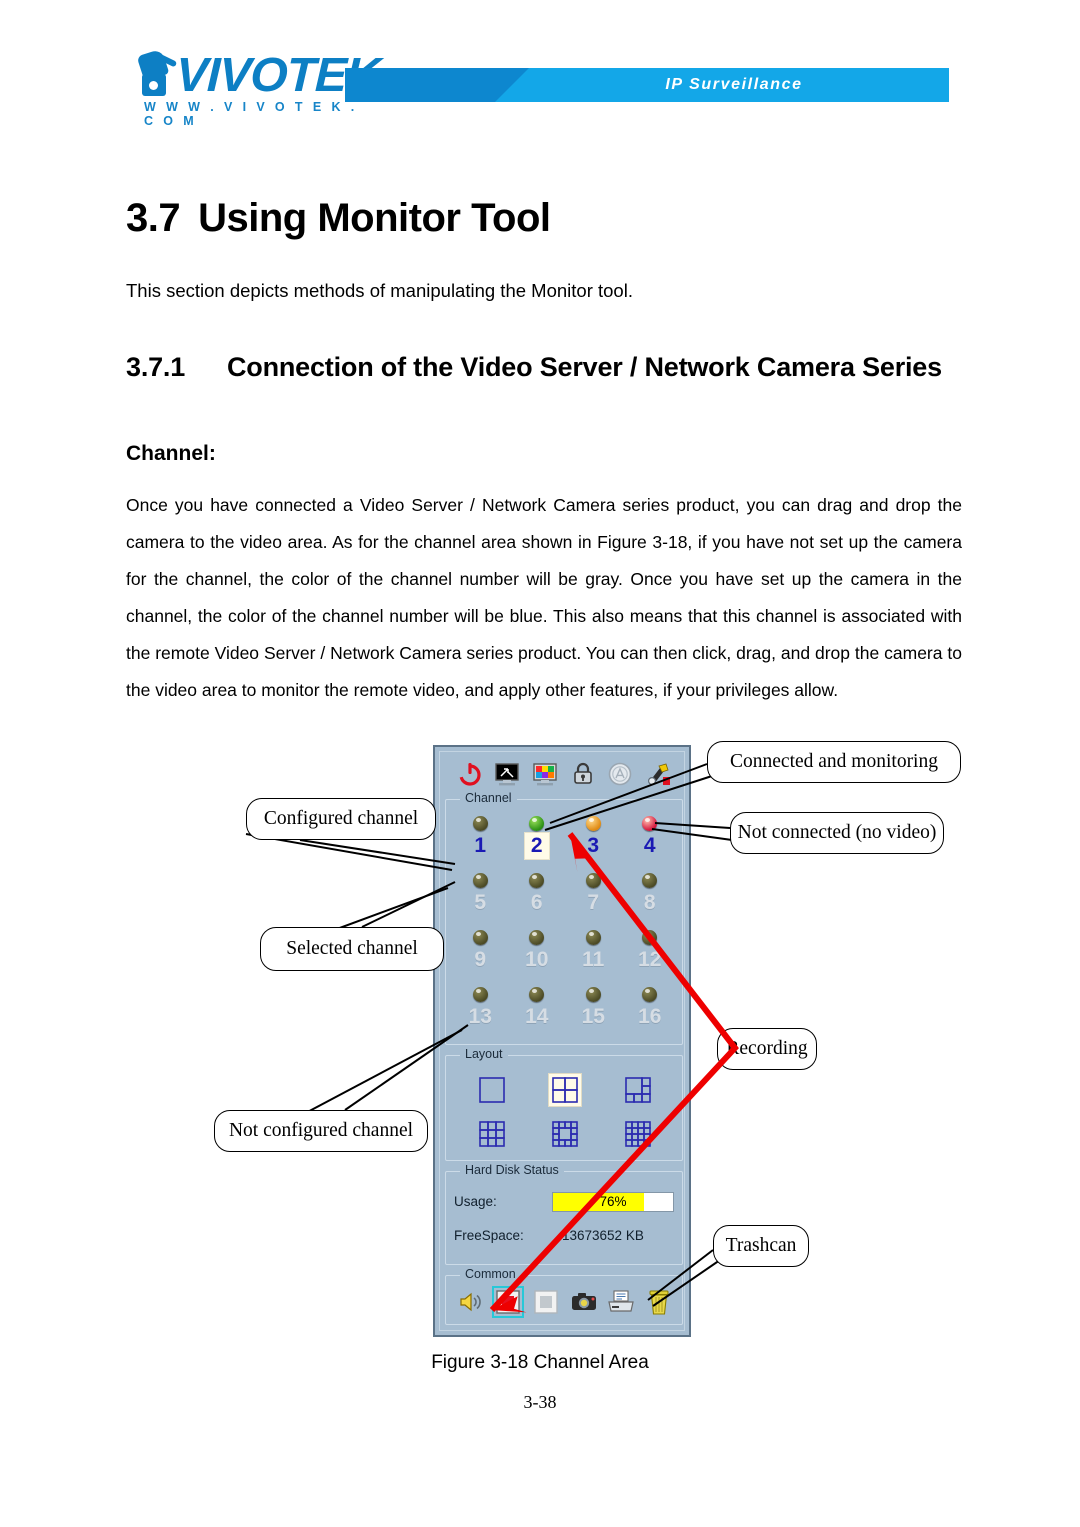 This screenshot has height=1527, width=1080. Describe the element at coordinates (761, 1246) in the screenshot. I see `callout-trashcan: Trashcan` at that location.